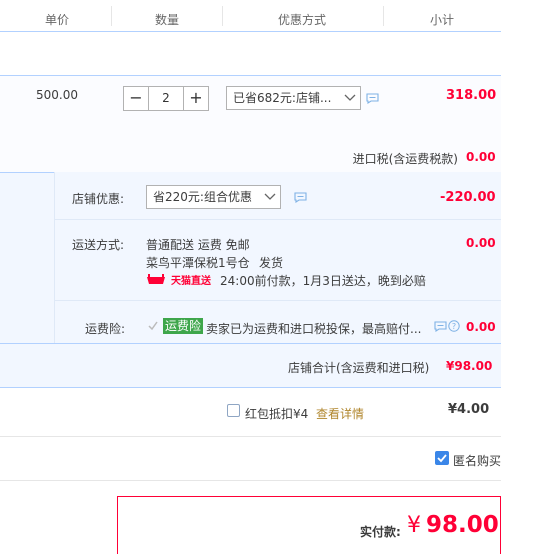  What do you see at coordinates (57, 95) in the screenshot?
I see `unit-price: 500.00` at bounding box center [57, 95].